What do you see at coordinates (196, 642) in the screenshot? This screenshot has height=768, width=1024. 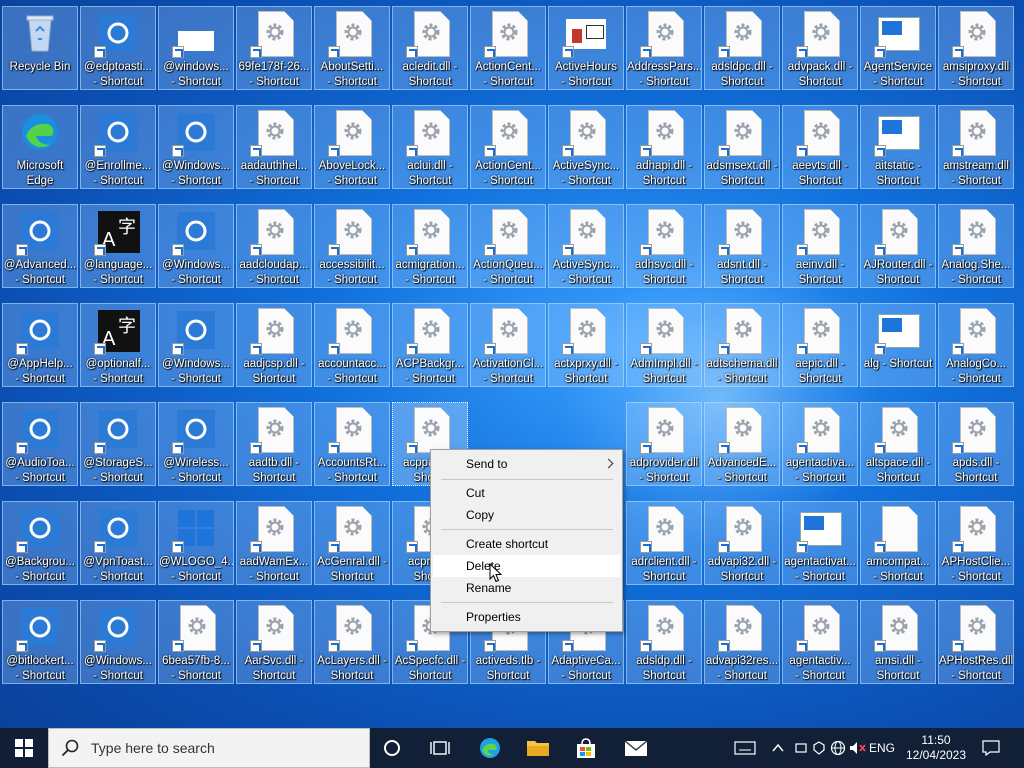 I see `desktop-icon: 6bea57fb-8... - Shortcut` at bounding box center [196, 642].